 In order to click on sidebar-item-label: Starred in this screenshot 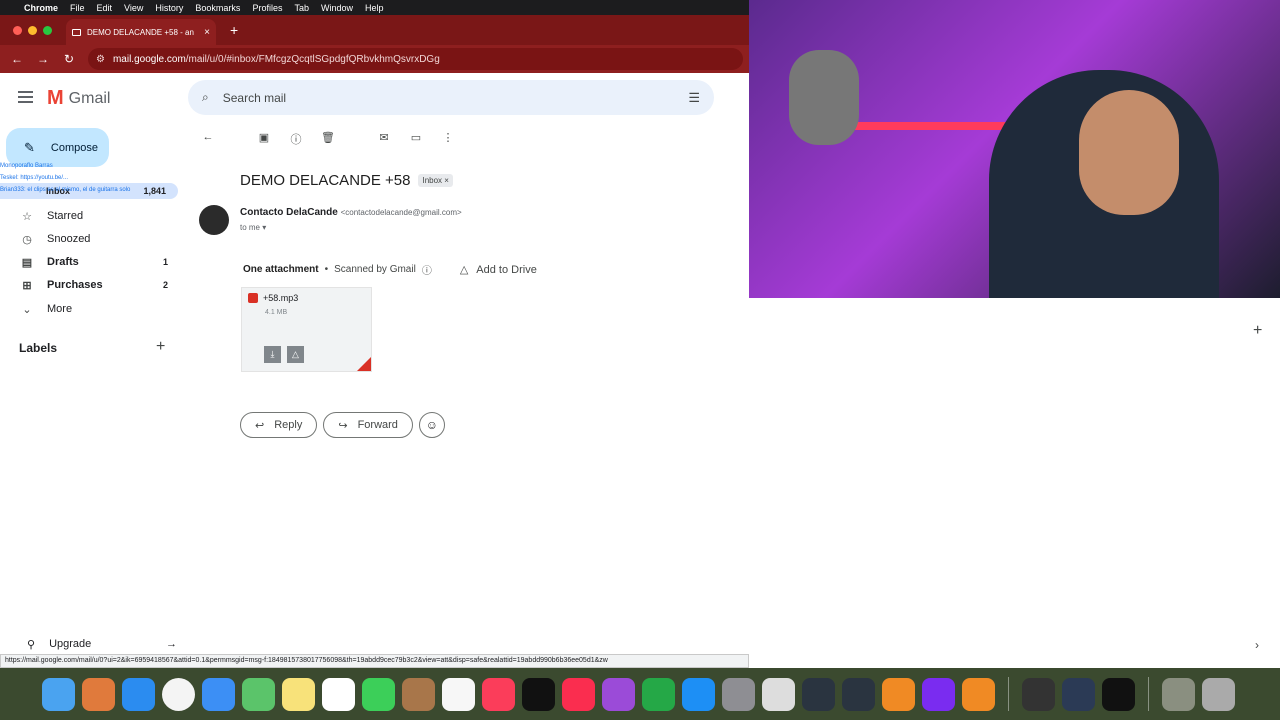, I will do `click(65, 216)`.